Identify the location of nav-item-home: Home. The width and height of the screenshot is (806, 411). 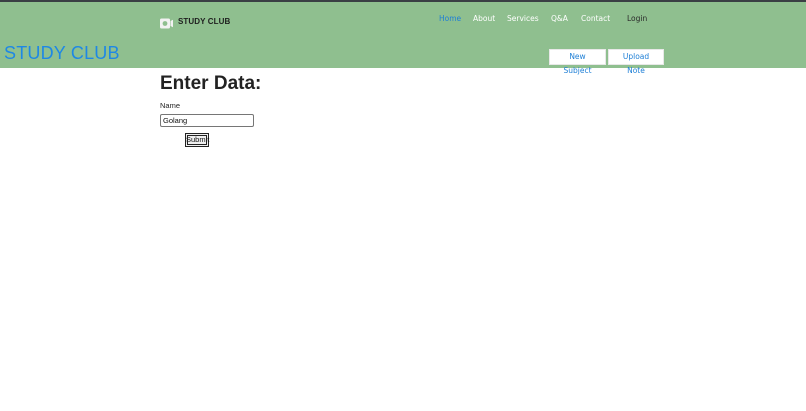
(450, 18).